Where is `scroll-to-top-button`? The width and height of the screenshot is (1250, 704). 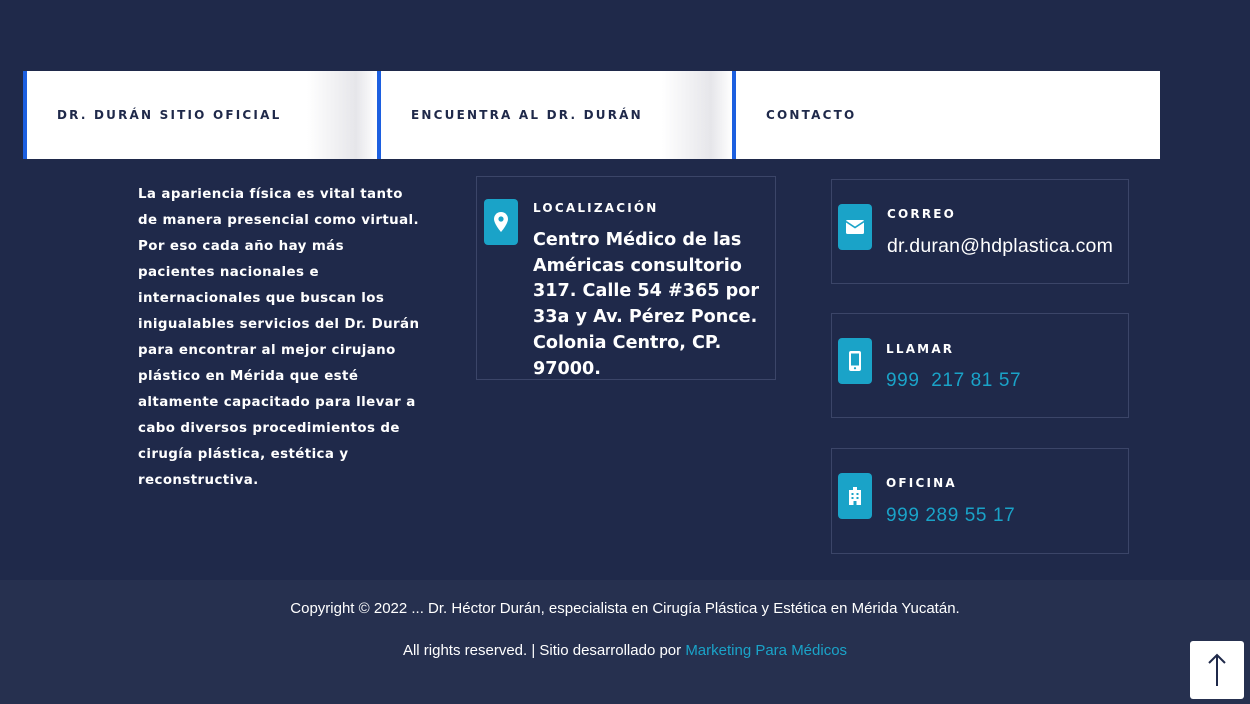
scroll-to-top-button is located at coordinates (1217, 670).